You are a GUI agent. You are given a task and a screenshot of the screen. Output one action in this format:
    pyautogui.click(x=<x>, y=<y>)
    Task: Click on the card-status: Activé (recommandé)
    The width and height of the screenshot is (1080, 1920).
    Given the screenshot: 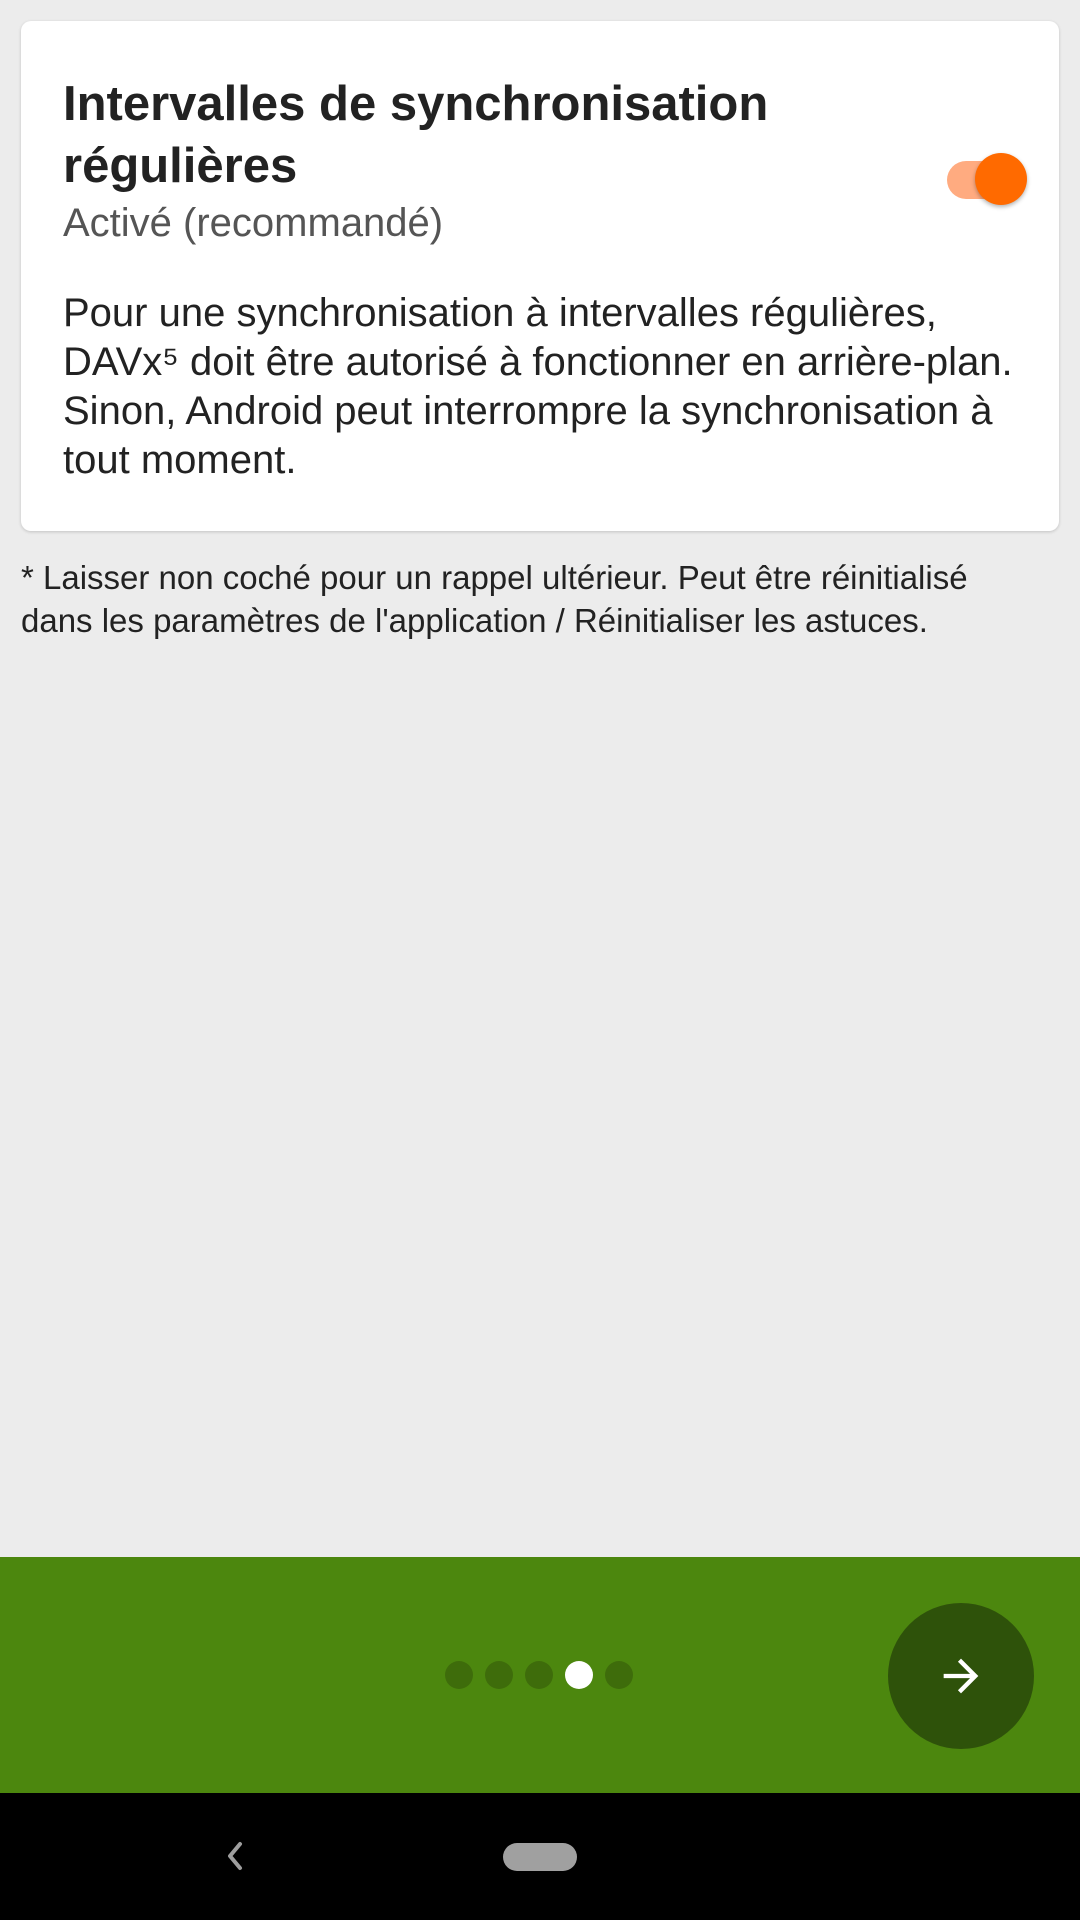 What is the action you would take?
    pyautogui.click(x=253, y=223)
    